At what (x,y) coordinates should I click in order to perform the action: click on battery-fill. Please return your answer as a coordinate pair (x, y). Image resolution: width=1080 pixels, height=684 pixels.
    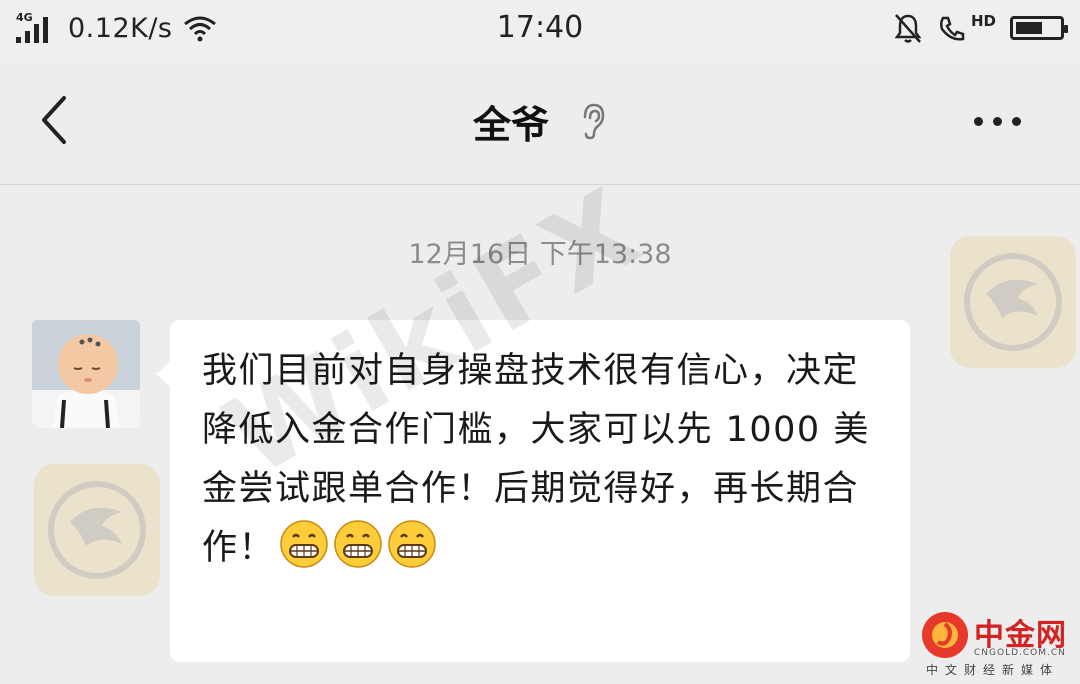
    Looking at the image, I should click on (1029, 28).